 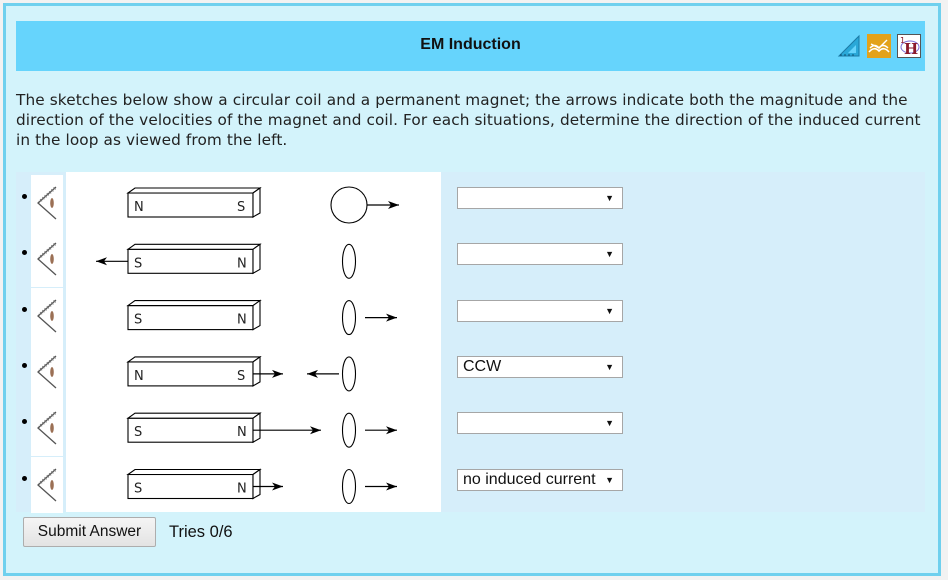 I want to click on submit-answer-button: Submit Answer, so click(x=89, y=532).